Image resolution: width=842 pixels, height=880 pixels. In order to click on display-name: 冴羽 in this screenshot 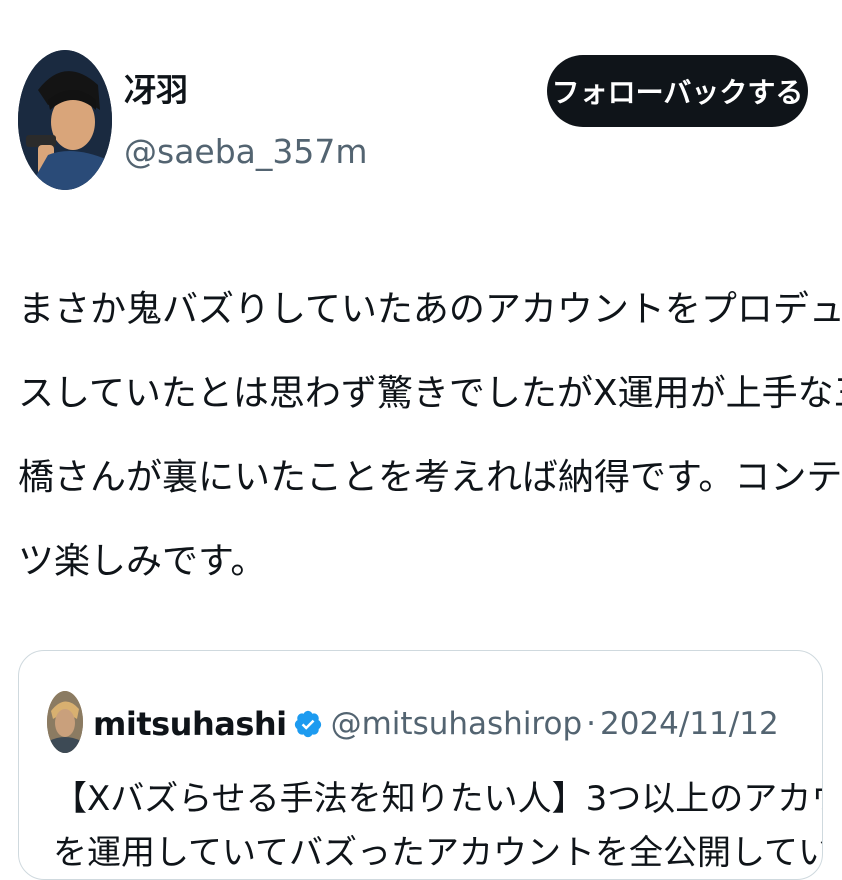, I will do `click(156, 90)`.